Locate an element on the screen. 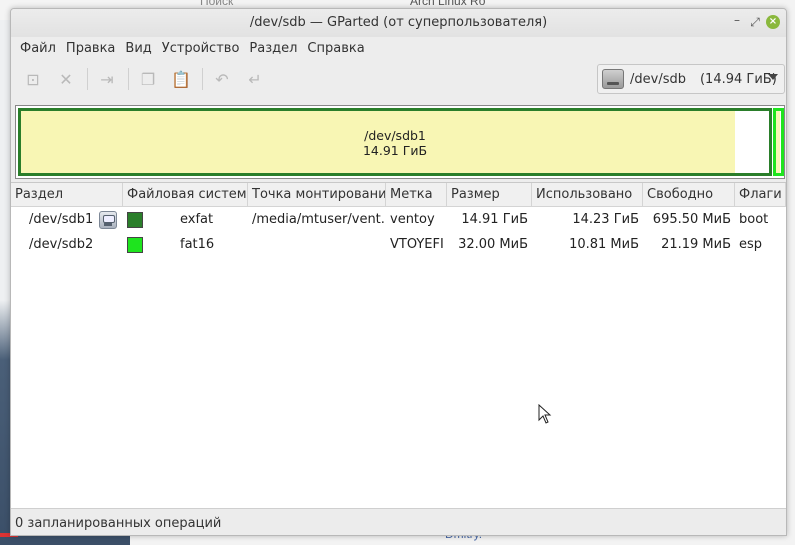 The height and width of the screenshot is (545, 795). desktop-right-text: Arch Linux Ro is located at coordinates (448, 4).